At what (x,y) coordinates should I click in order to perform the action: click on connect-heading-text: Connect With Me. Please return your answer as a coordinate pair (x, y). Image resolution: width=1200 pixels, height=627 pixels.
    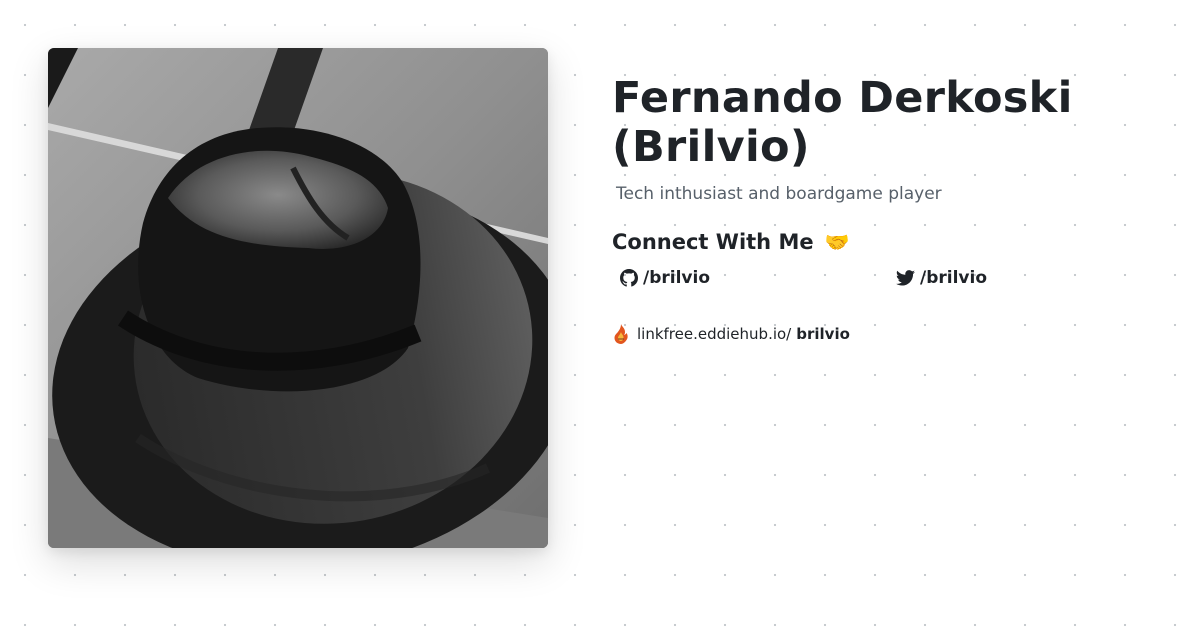
    Looking at the image, I should click on (713, 242).